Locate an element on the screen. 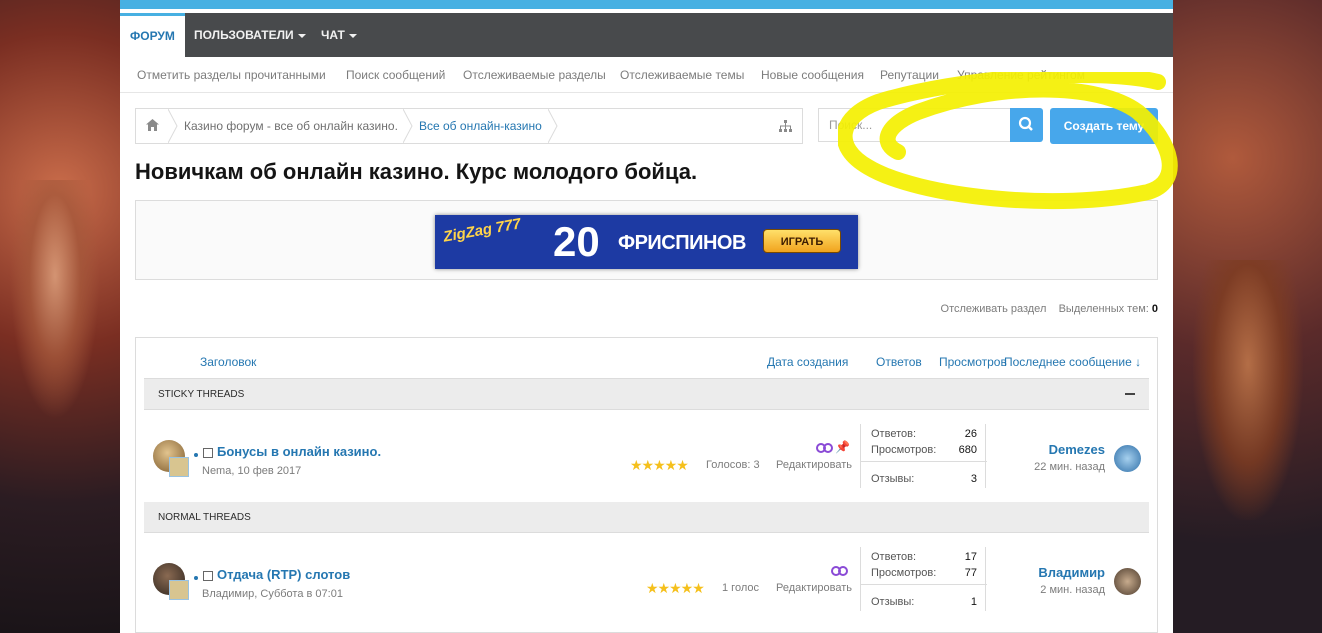  thread-title: Отдача (RTP) слотов is located at coordinates (283, 574).